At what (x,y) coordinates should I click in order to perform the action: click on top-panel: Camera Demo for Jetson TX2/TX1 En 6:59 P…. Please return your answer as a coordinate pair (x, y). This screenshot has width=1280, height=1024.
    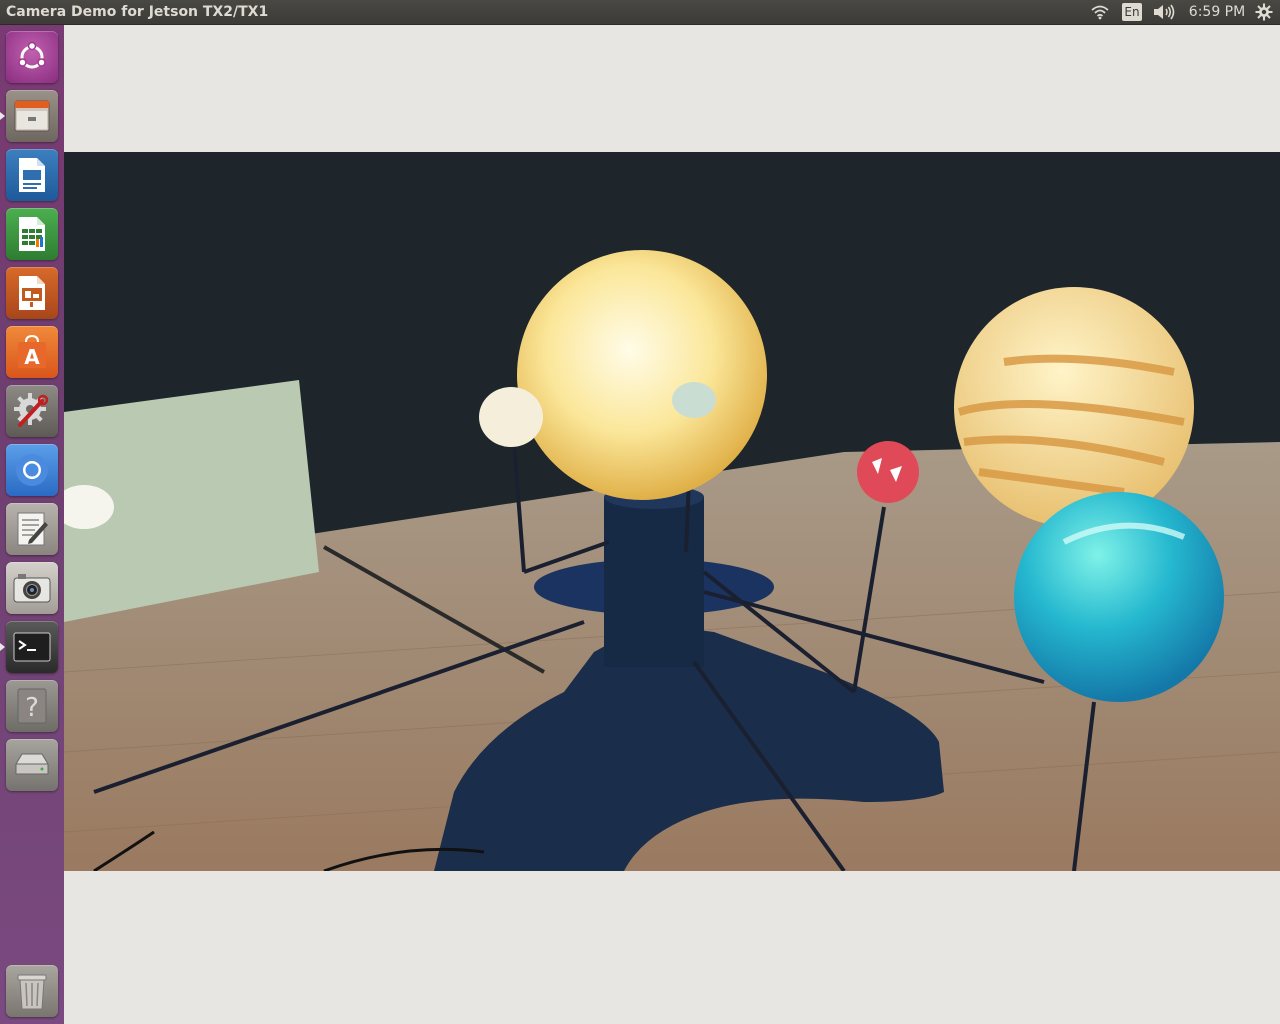
    Looking at the image, I should click on (640, 12).